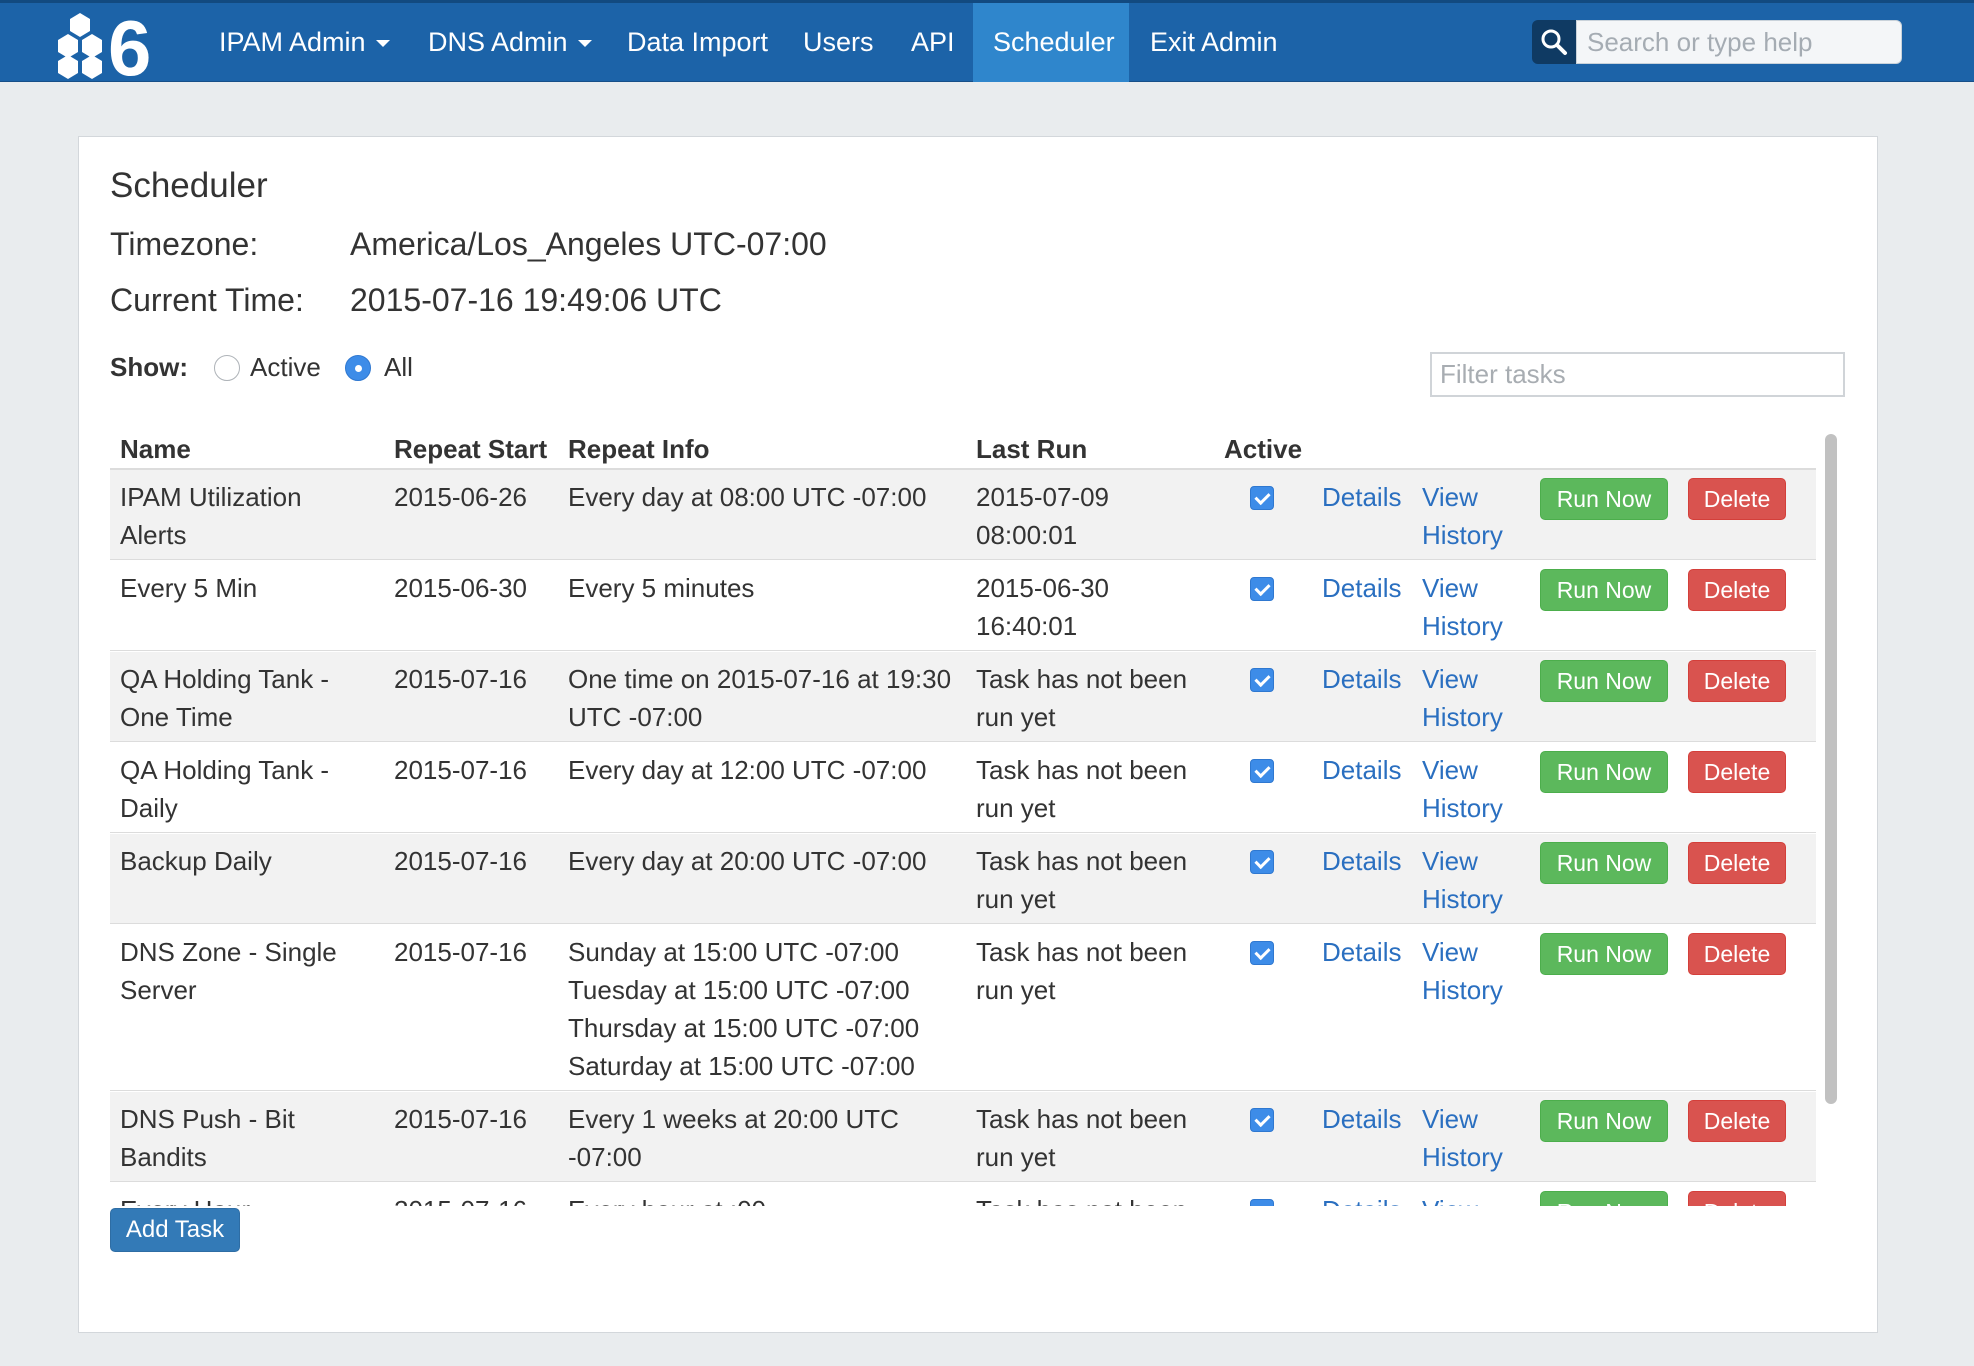 The width and height of the screenshot is (1974, 1366). I want to click on header-last-run: Last Run, so click(1031, 449).